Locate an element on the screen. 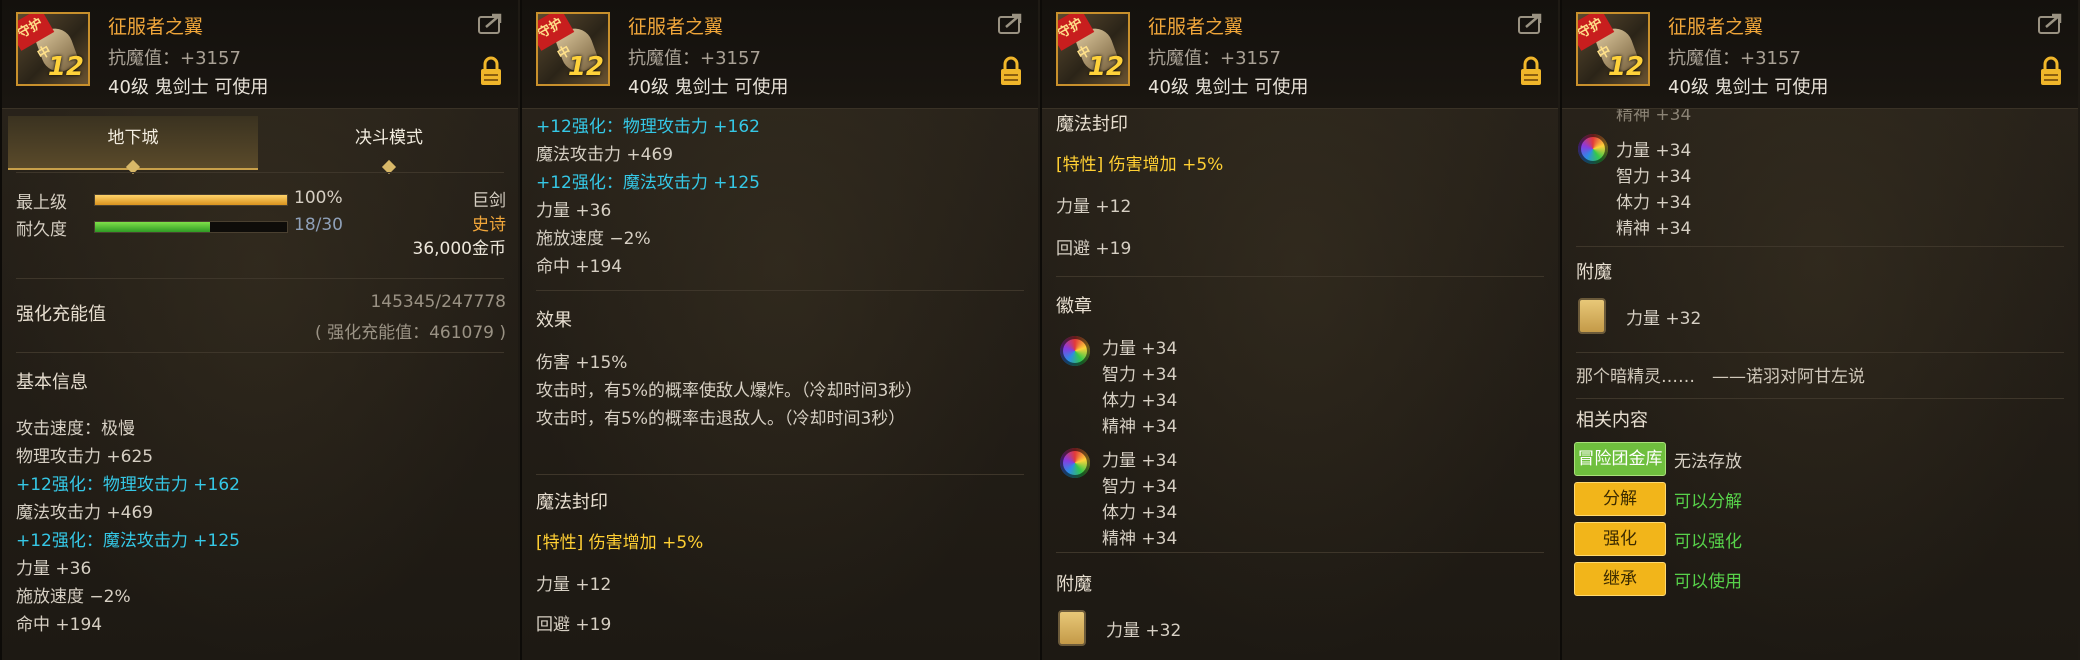 This screenshot has height=660, width=2080. amp-value: 145345/247778 is located at coordinates (438, 302).